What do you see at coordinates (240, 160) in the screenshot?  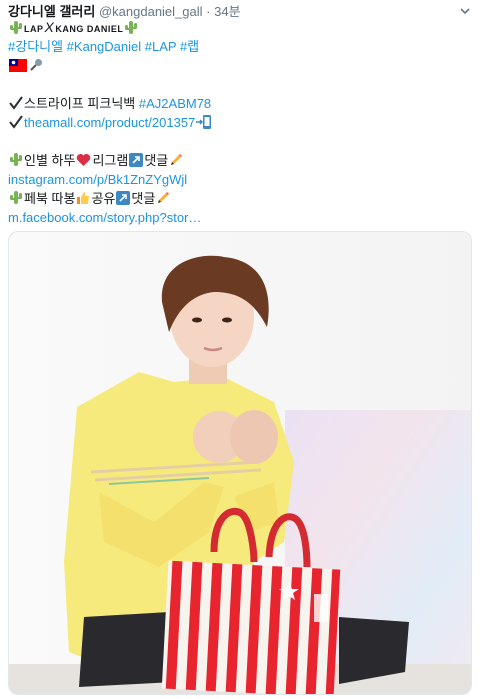 I see `instagram-line: 인별 하뚜 리그램 댓글` at bounding box center [240, 160].